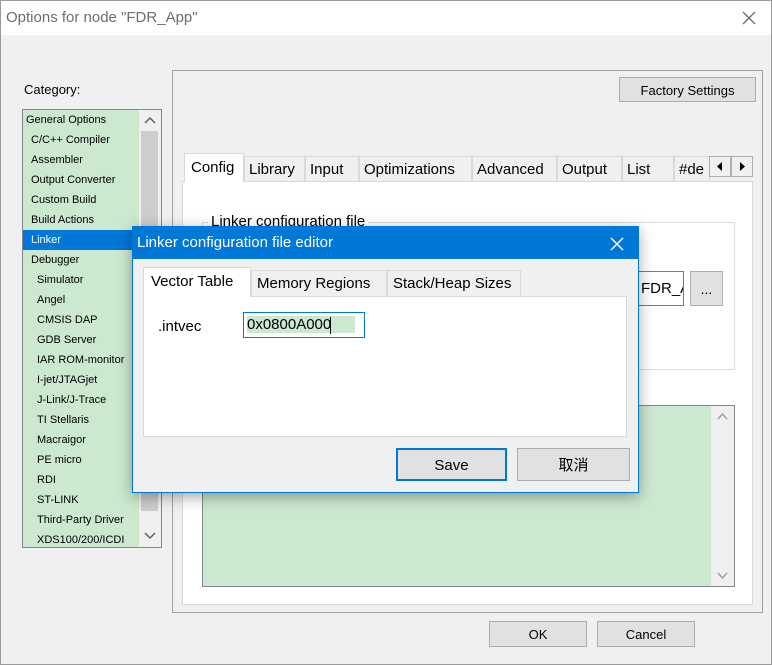 The image size is (772, 665). What do you see at coordinates (385, 243) in the screenshot?
I see `editor-title-bar: Linker configuration file editor` at bounding box center [385, 243].